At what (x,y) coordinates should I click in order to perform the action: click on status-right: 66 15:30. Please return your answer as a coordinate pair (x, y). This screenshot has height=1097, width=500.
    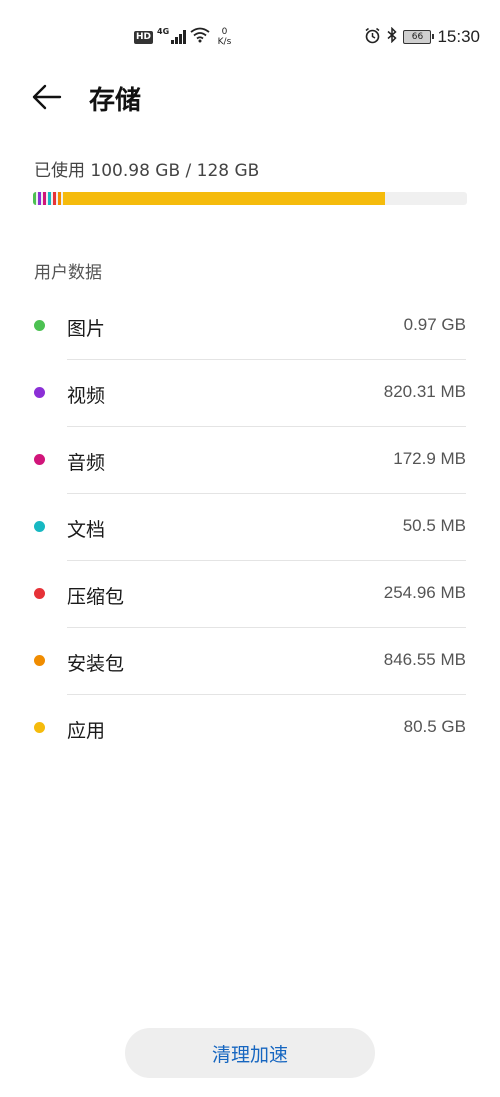
    Looking at the image, I should click on (422, 37).